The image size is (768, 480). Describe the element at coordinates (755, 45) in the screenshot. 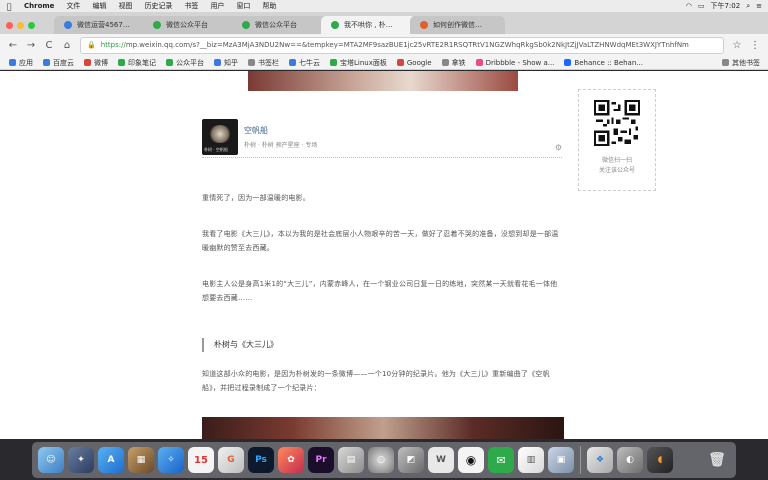

I see `menu-dots-icon: ⋮` at that location.